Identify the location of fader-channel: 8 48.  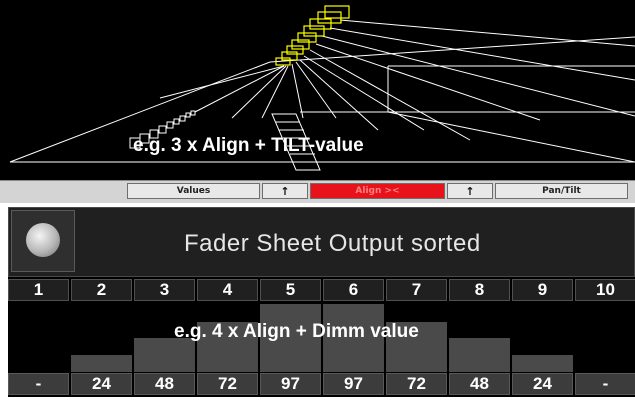
(480, 338).